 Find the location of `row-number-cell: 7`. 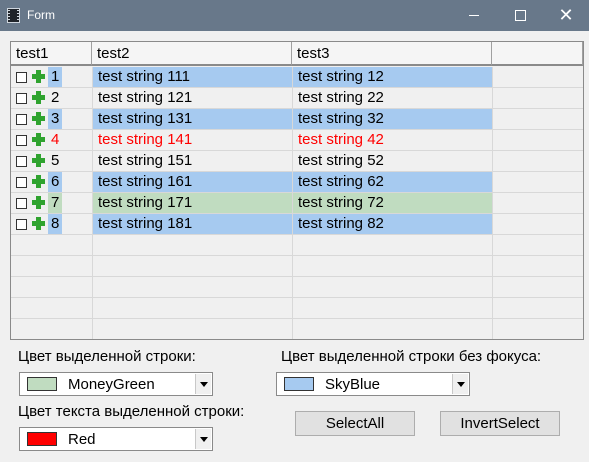

row-number-cell: 7 is located at coordinates (51, 203).